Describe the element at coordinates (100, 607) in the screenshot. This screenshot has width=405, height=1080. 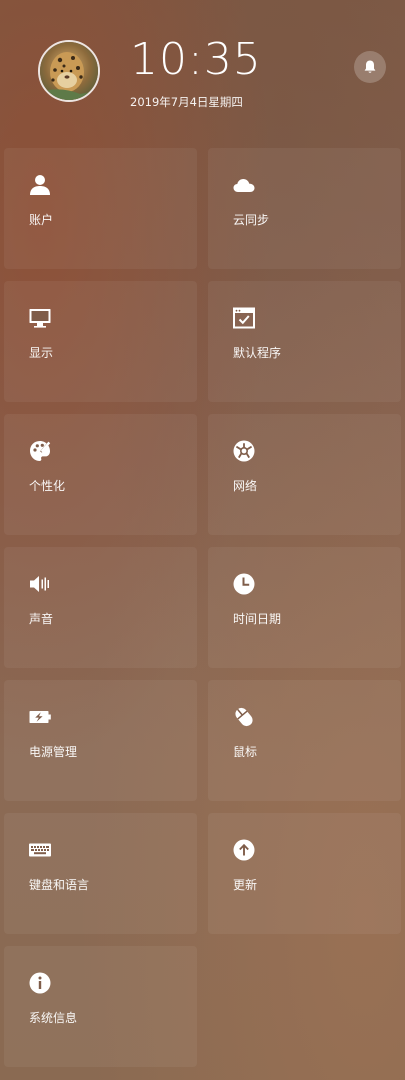
I see `tile-sound: 声音` at that location.